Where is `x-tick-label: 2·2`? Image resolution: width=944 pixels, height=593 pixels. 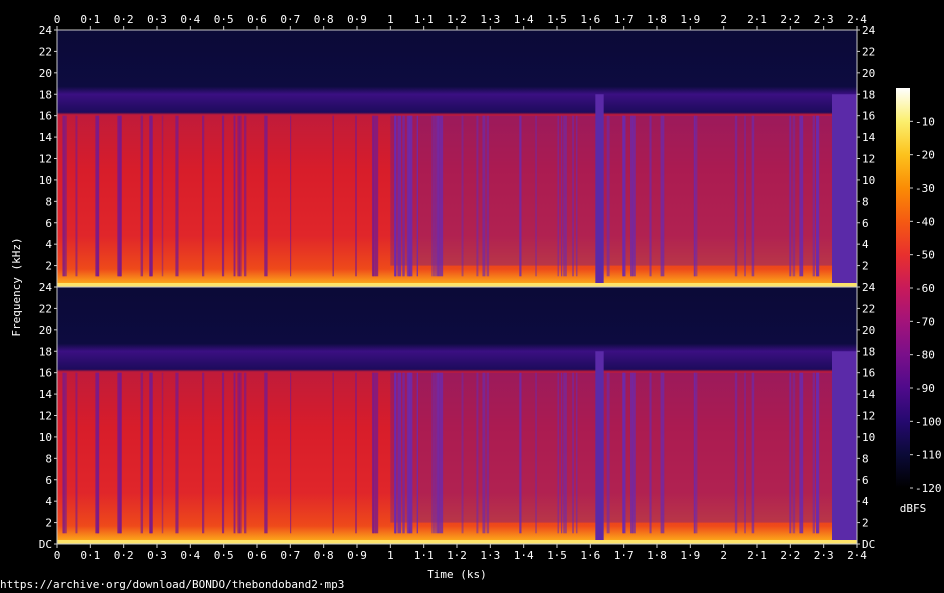 x-tick-label: 2·2 is located at coordinates (790, 19).